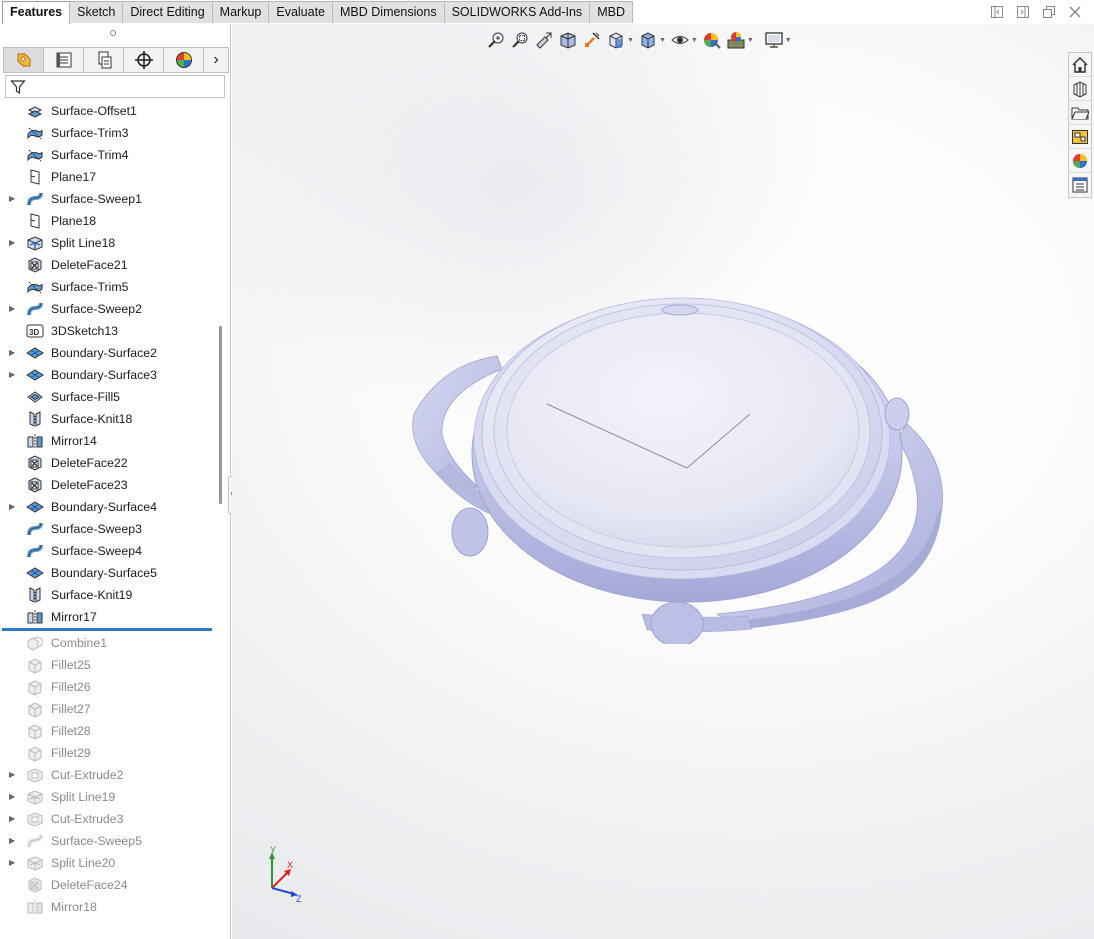 This screenshot has width=1094, height=939. Describe the element at coordinates (107, 906) in the screenshot. I see `tree-item-mirror18: Mirror18` at that location.